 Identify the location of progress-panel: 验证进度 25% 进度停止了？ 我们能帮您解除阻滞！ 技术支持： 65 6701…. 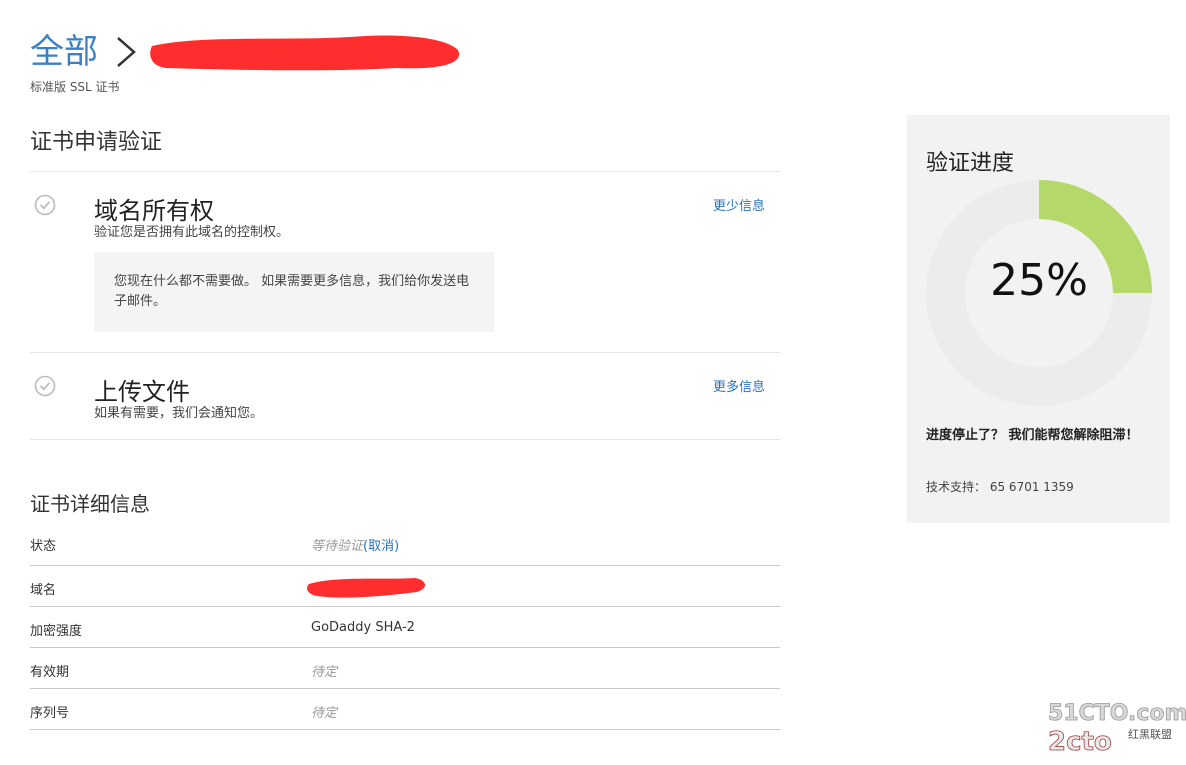
(1038, 319).